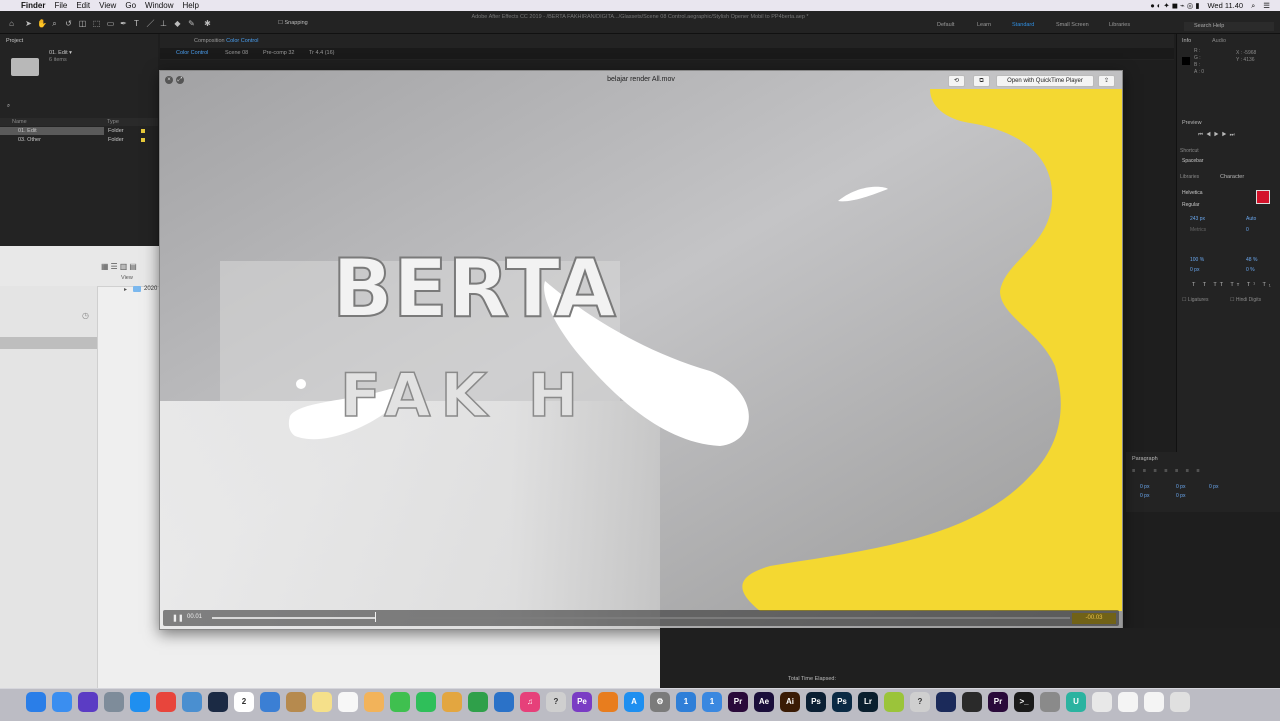 Image resolution: width=1280 pixels, height=721 pixels. I want to click on dock-one-icon: 1, so click(686, 702).